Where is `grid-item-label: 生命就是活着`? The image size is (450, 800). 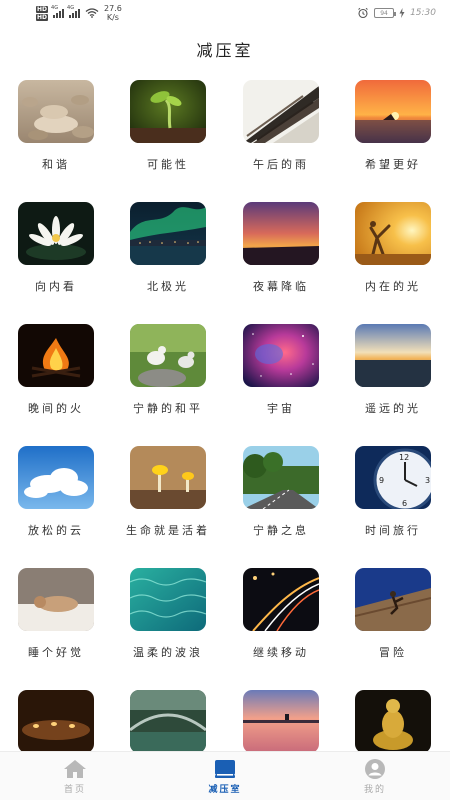 grid-item-label: 生命就是活着 is located at coordinates (168, 530).